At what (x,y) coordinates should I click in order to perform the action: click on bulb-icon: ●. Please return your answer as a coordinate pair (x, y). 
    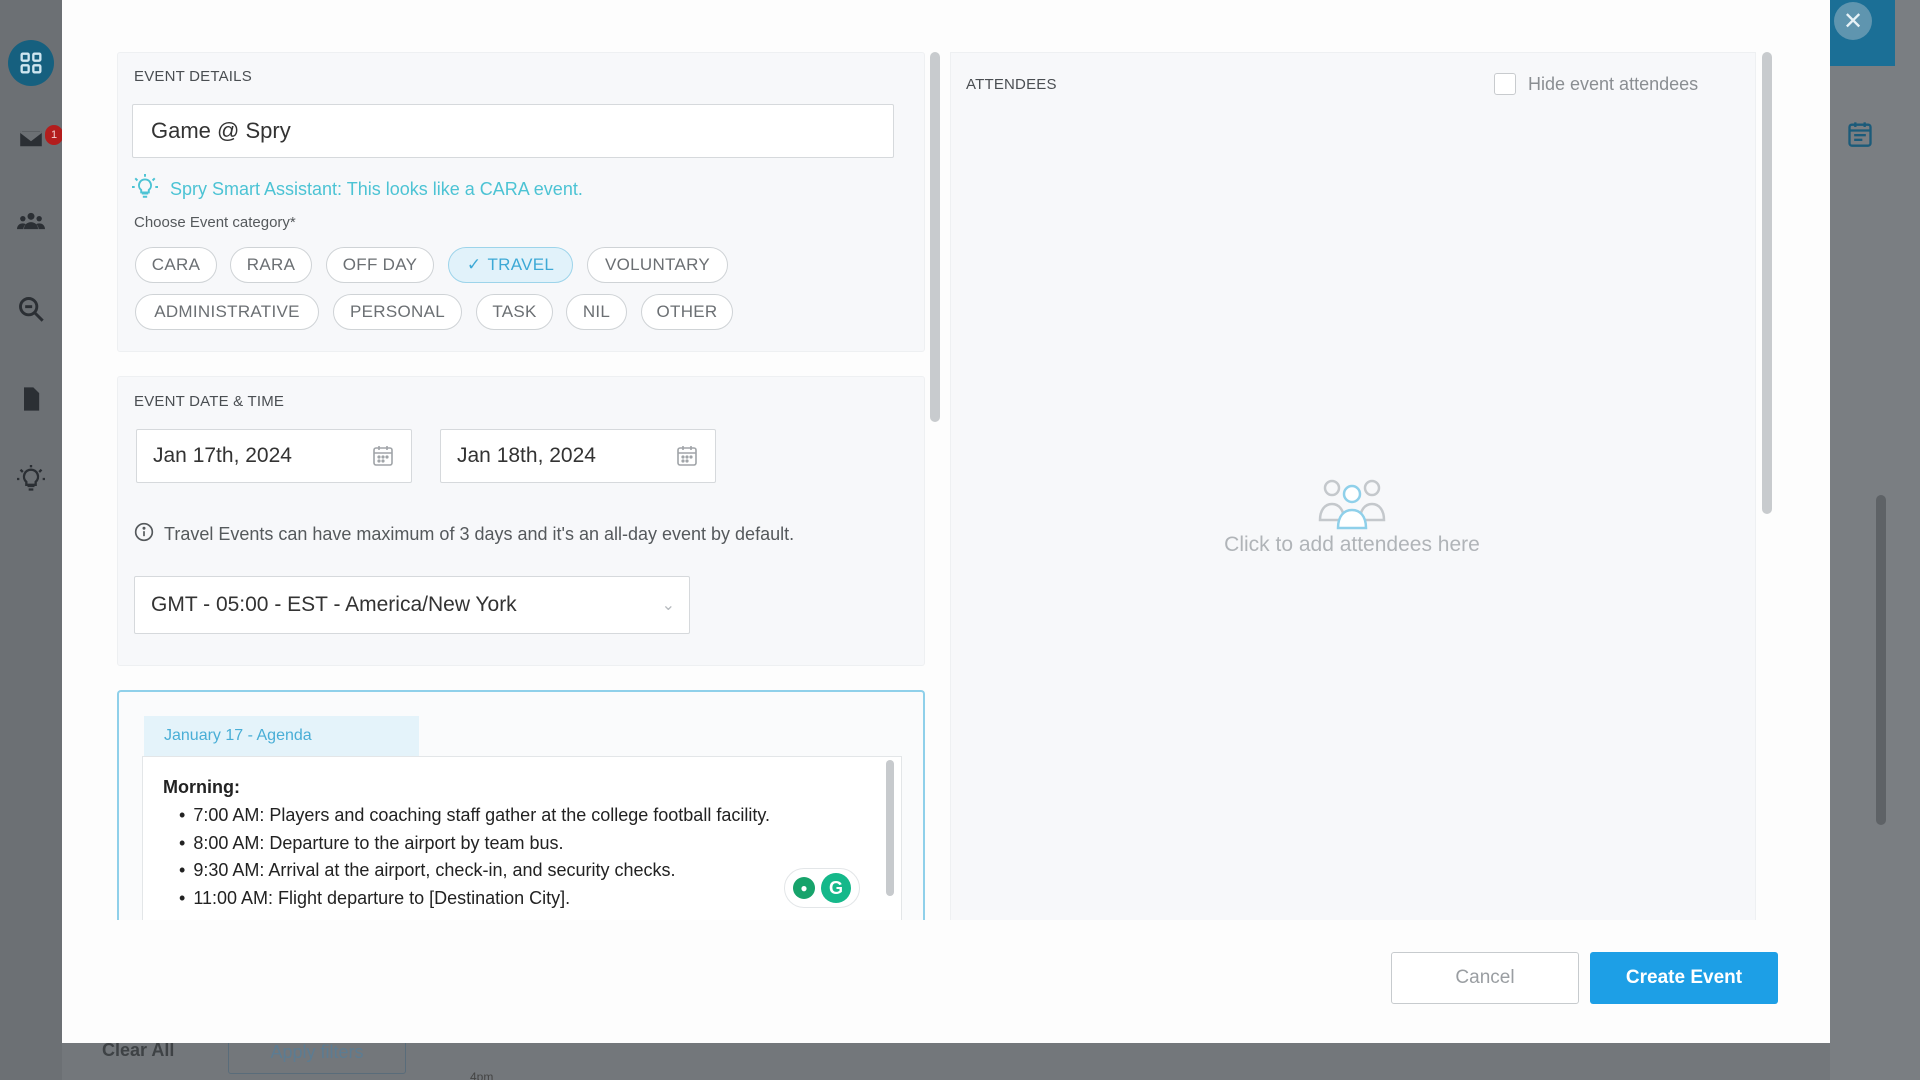
    Looking at the image, I should click on (804, 888).